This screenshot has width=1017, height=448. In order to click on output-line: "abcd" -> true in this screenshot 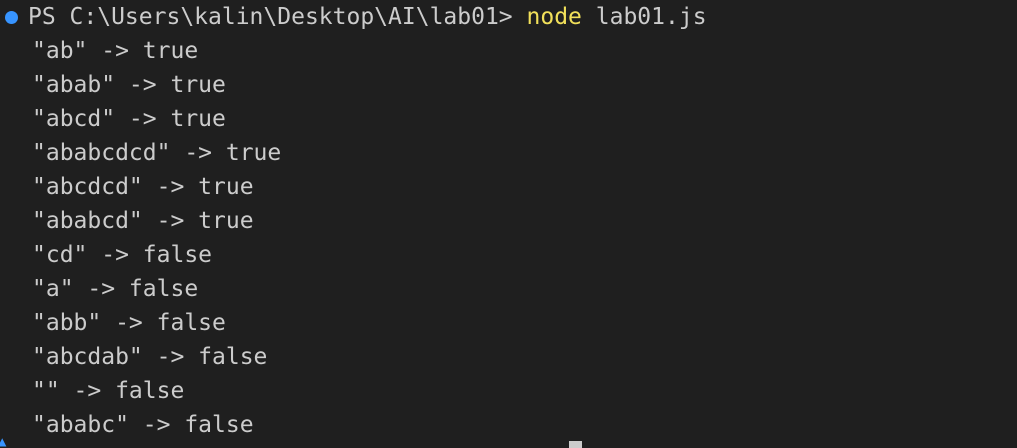, I will do `click(129, 119)`.